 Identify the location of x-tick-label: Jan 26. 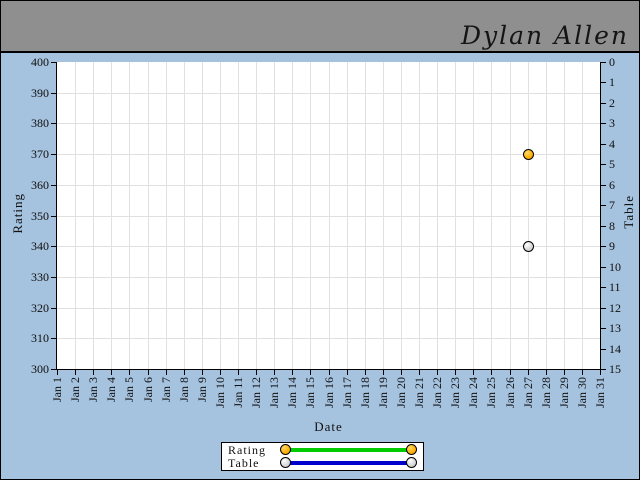
(510, 392).